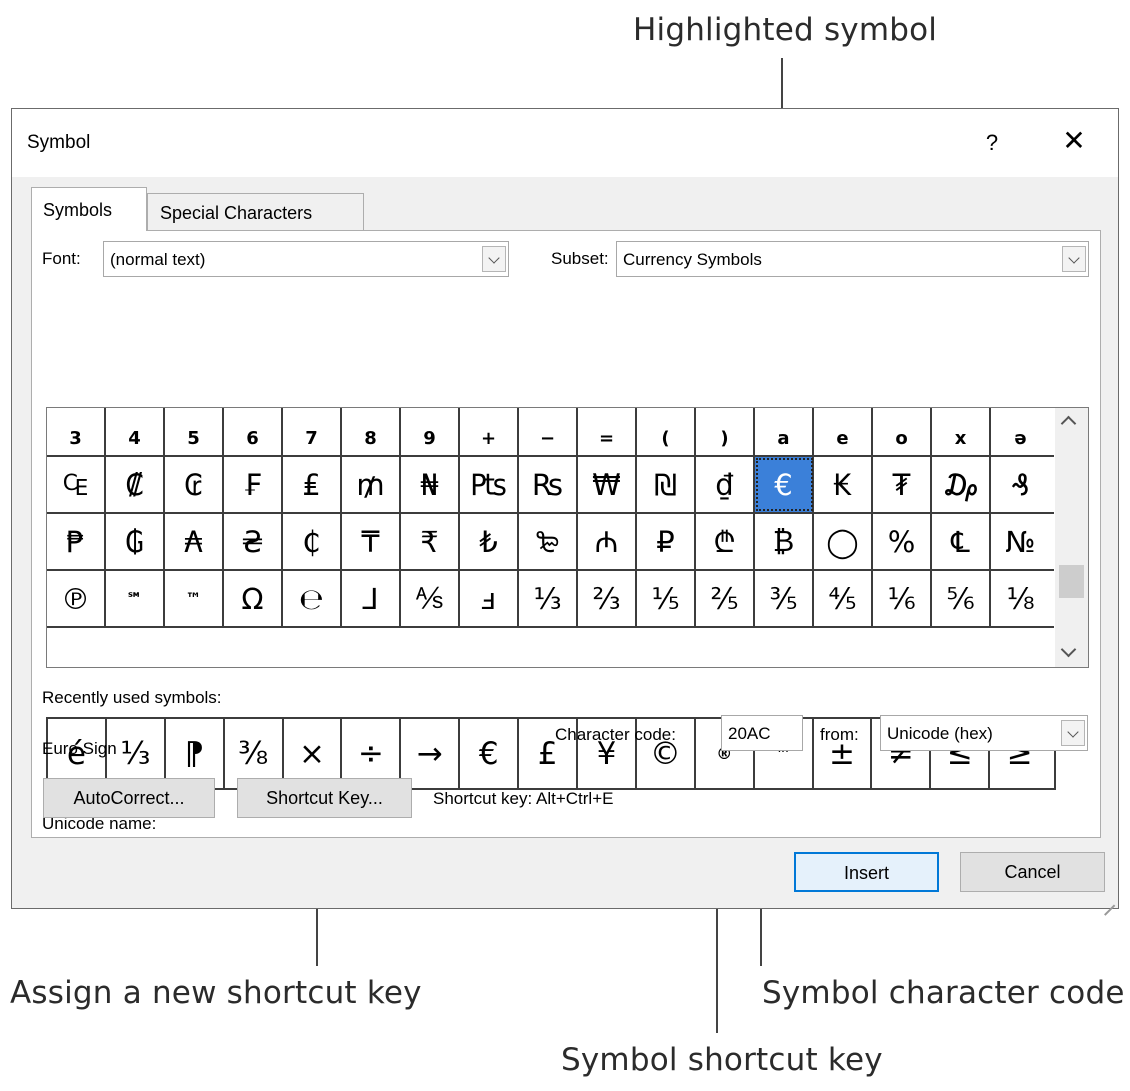 The image size is (1130, 1091). What do you see at coordinates (784, 431) in the screenshot?
I see `symbol-cell: a` at bounding box center [784, 431].